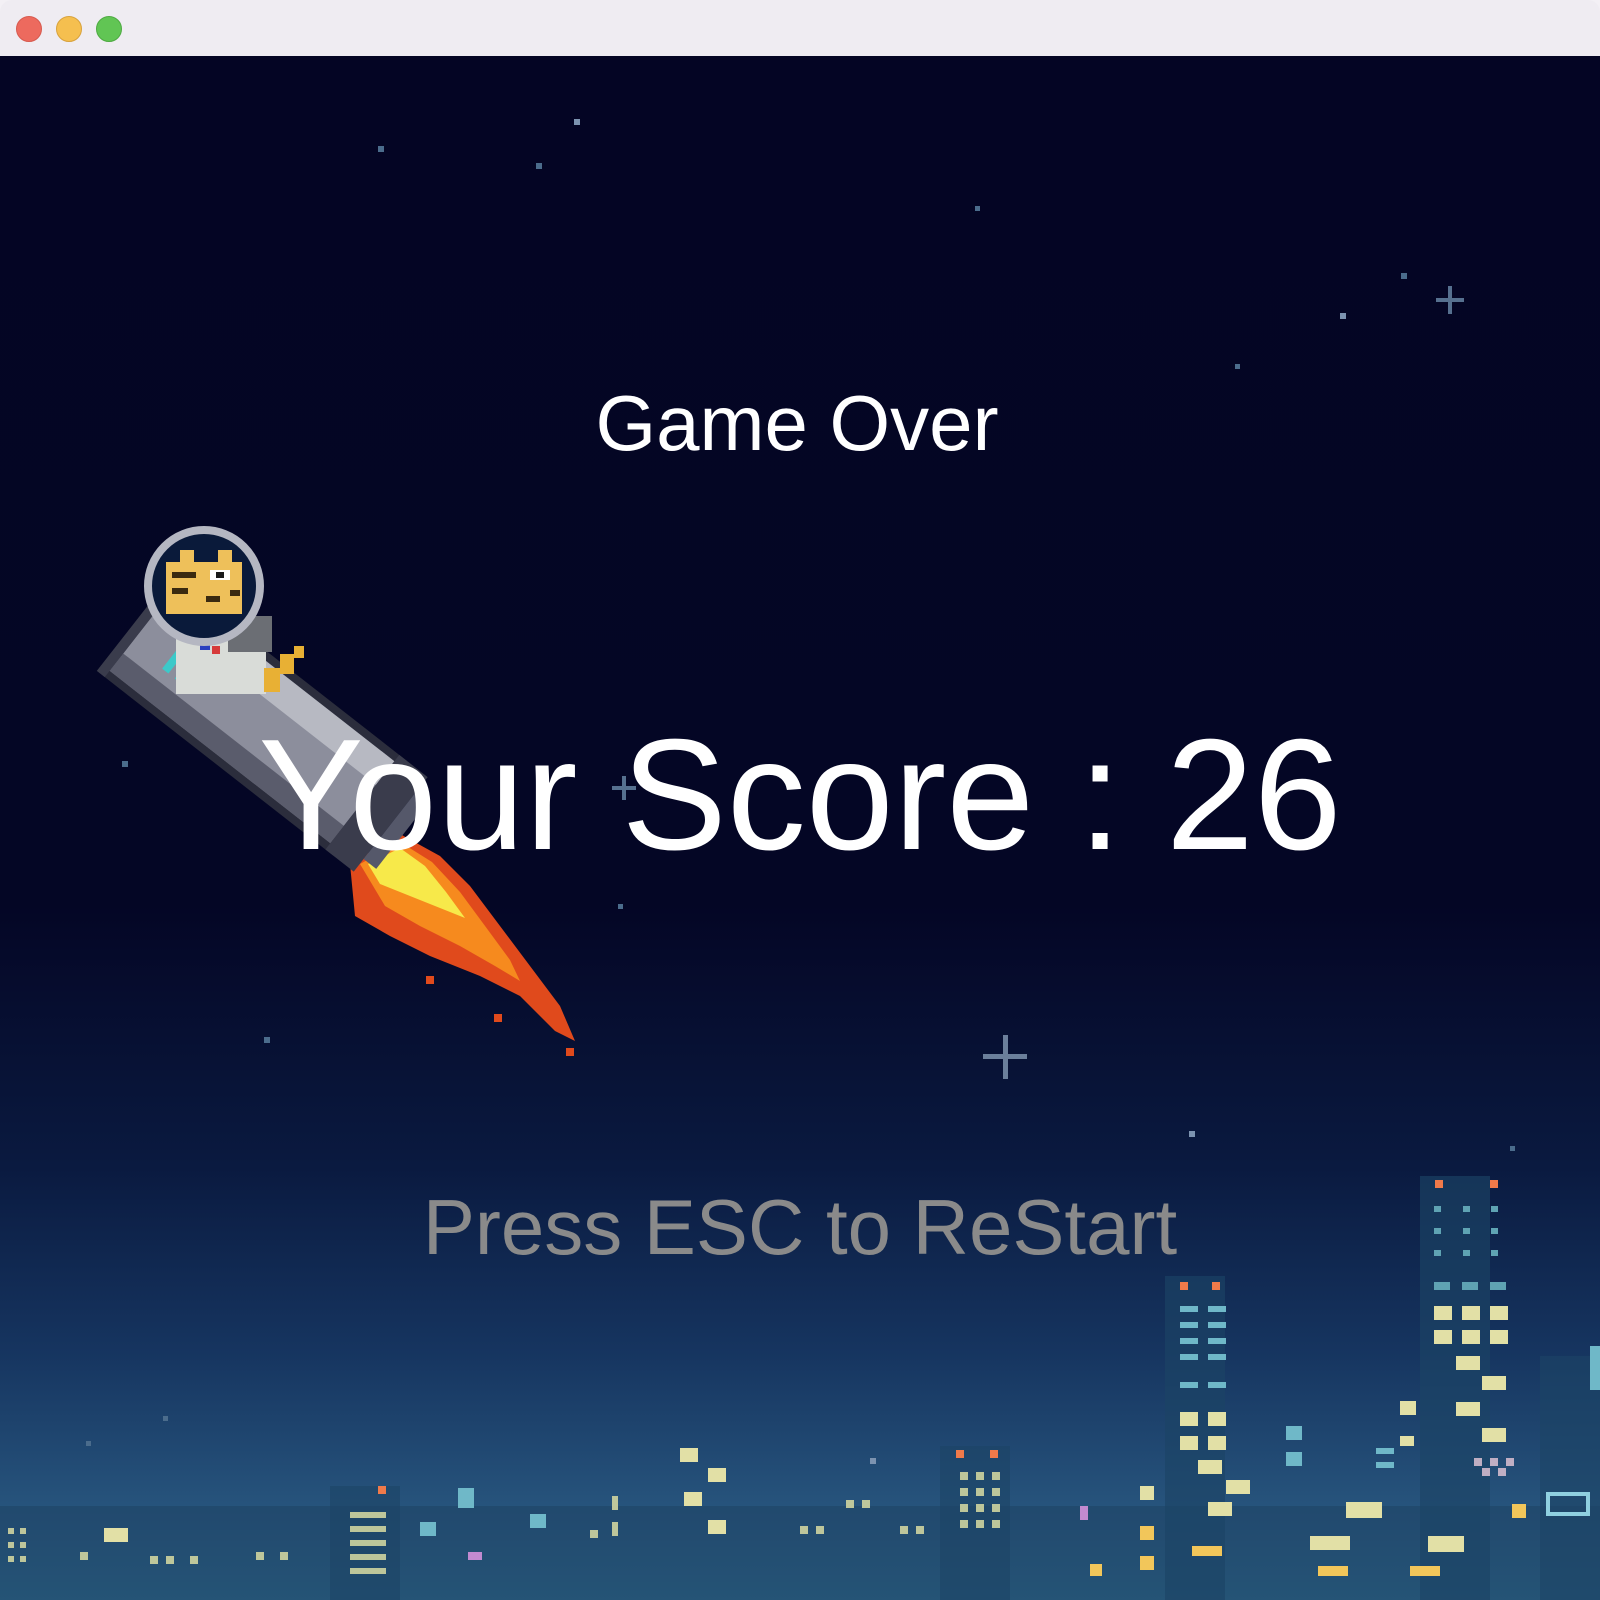 This screenshot has width=1600, height=1600. Describe the element at coordinates (109, 29) in the screenshot. I see `maximize-window-button` at that location.